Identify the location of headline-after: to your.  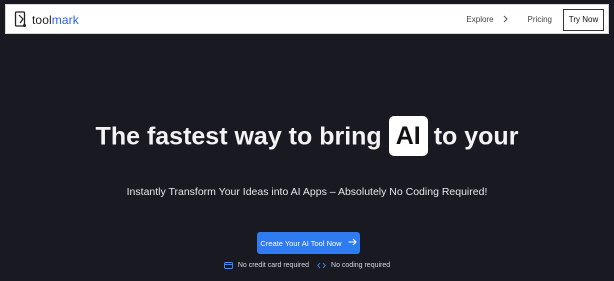
(476, 136).